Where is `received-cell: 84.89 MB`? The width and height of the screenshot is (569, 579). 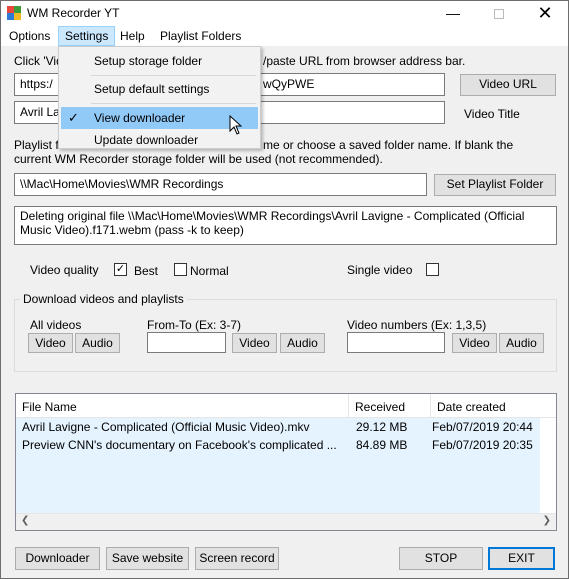
received-cell: 84.89 MB is located at coordinates (382, 445).